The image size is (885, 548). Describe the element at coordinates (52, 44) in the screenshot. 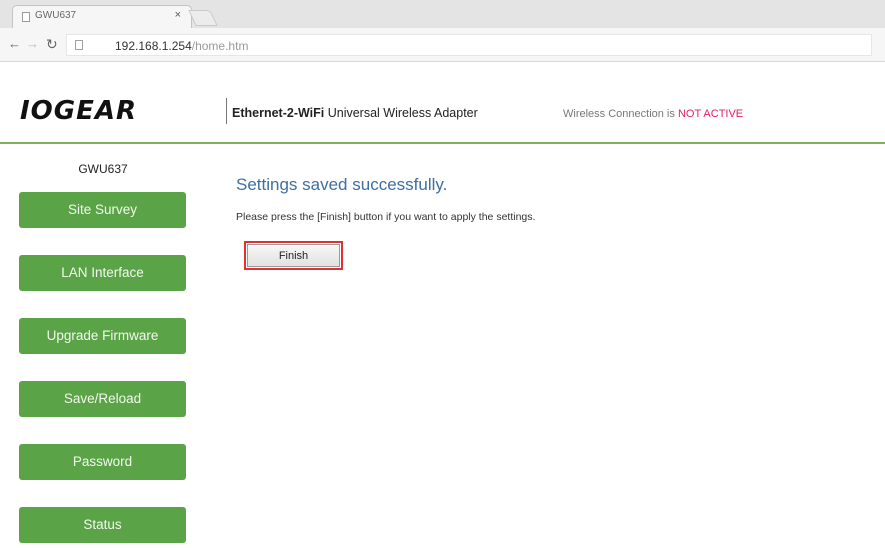

I see `reload-icon: ↻` at that location.